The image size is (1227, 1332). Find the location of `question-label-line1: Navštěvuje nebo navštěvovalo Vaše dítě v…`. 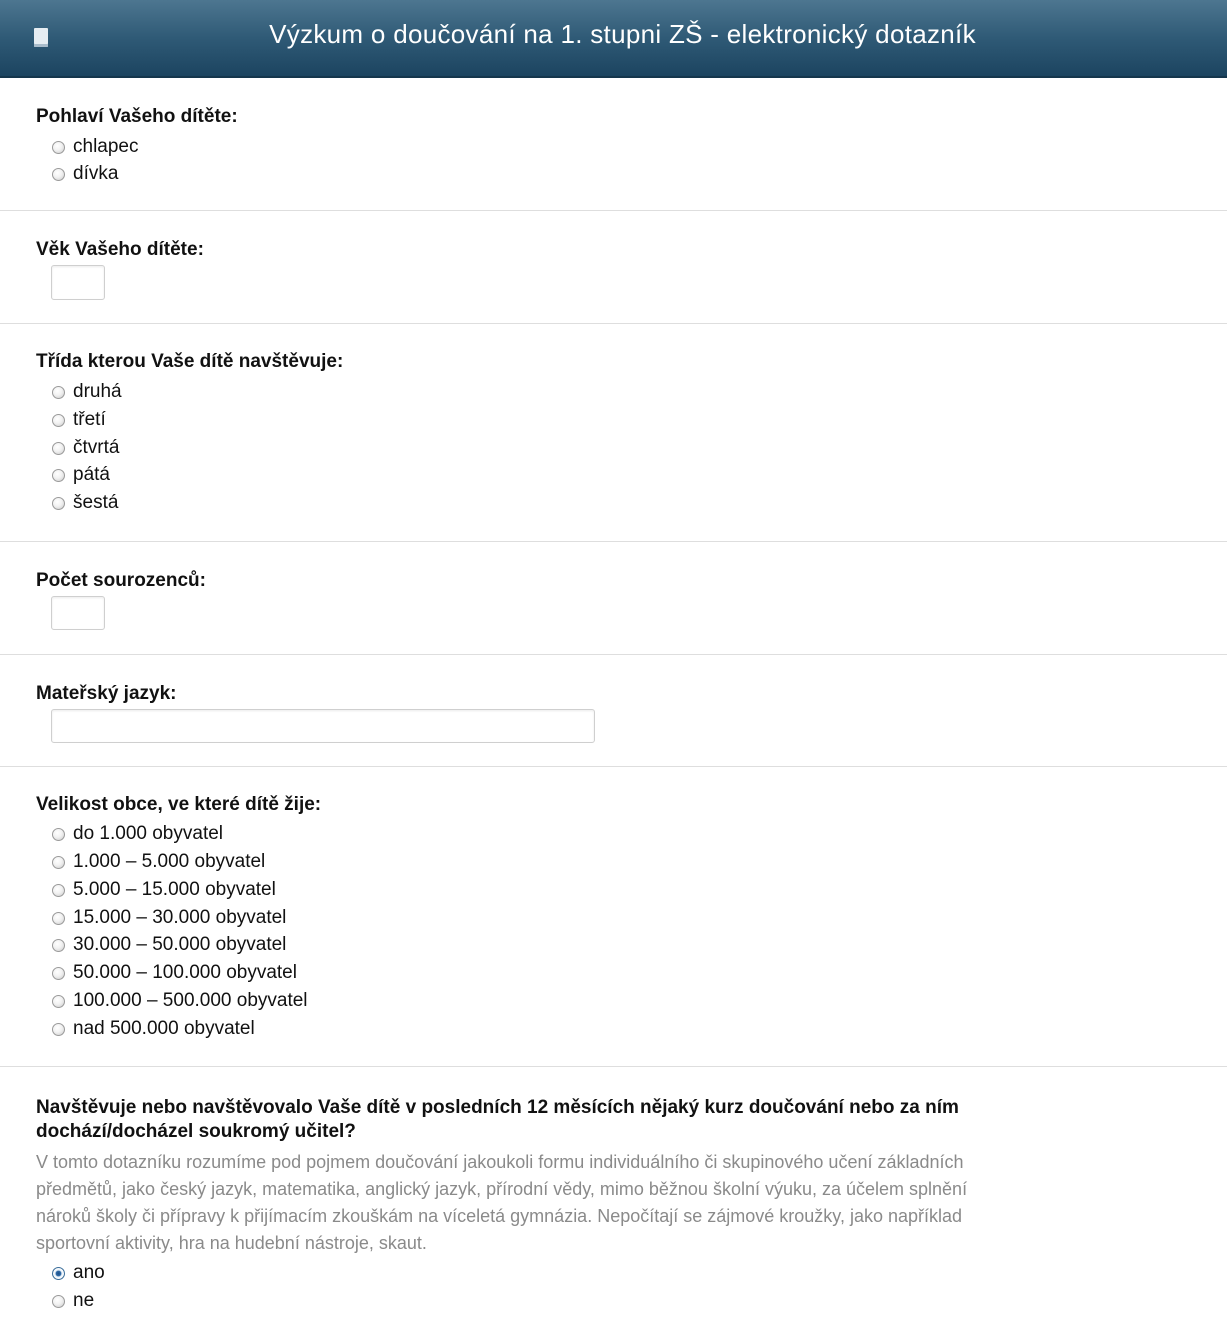

question-label-line1: Navštěvuje nebo navštěvovalo Vaše dítě v… is located at coordinates (497, 1107).